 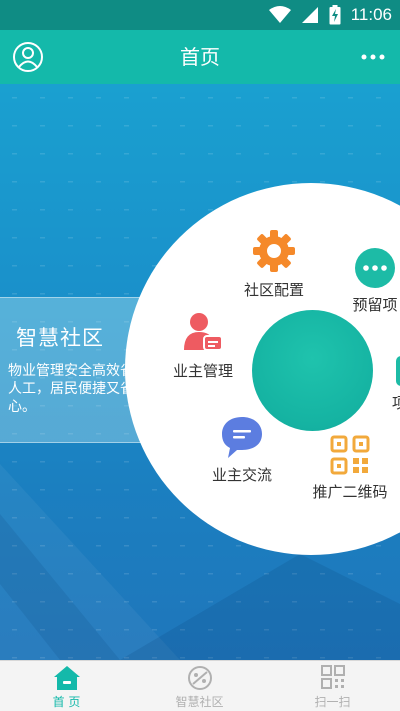 I want to click on tab-scan: 扫一扫, so click(x=332, y=686).